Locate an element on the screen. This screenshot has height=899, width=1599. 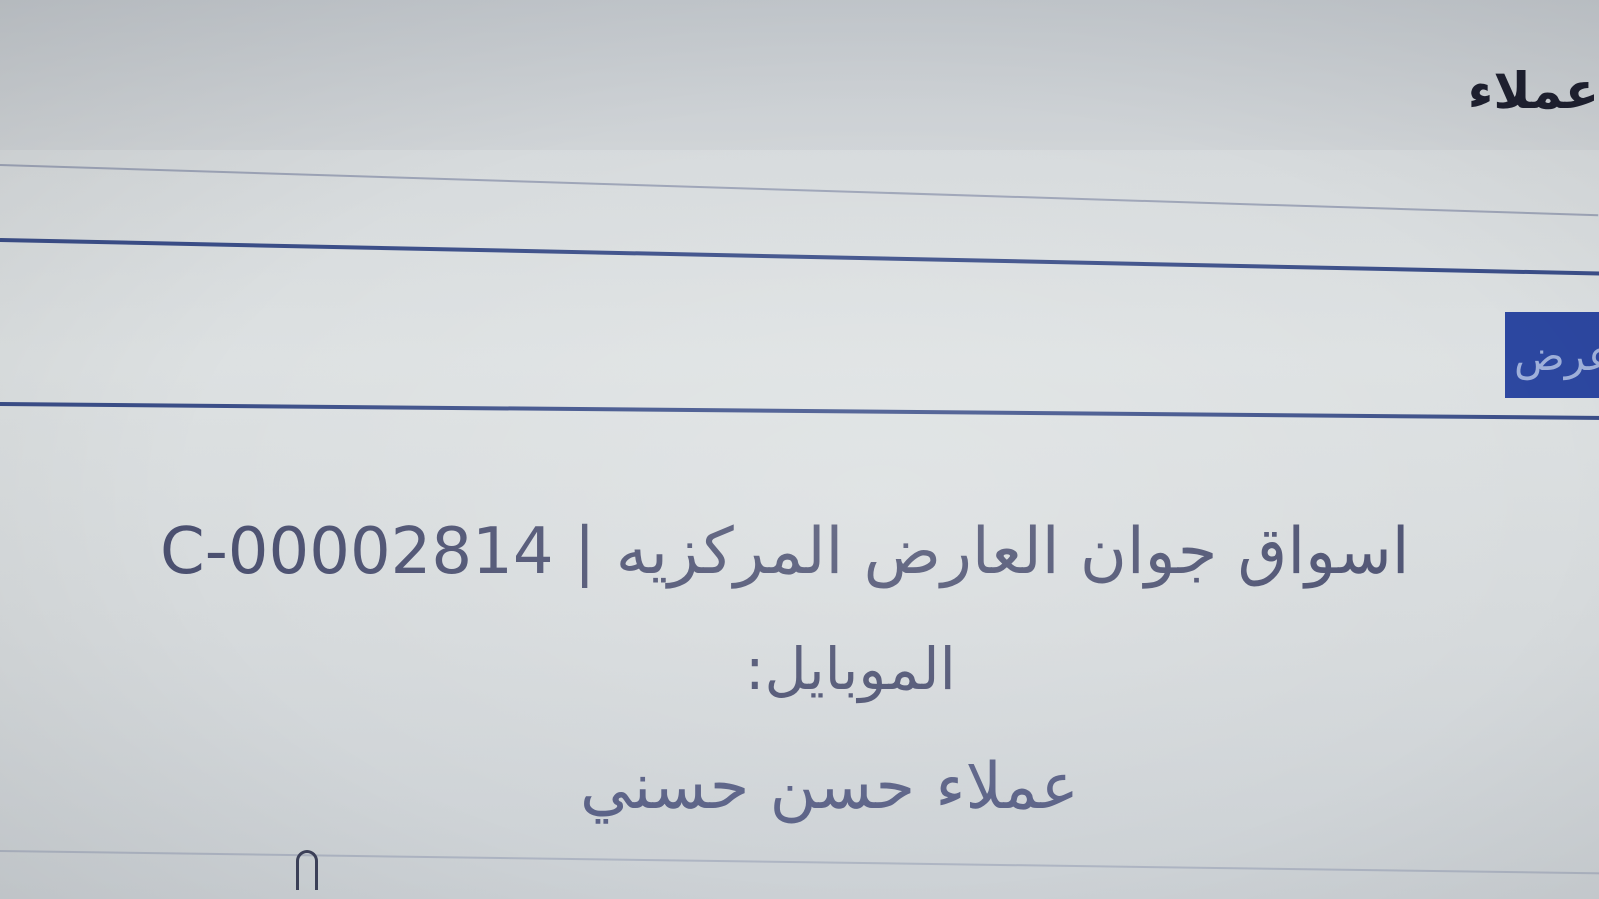
customer-name: عملاء حسن حسني is located at coordinates (829, 787).